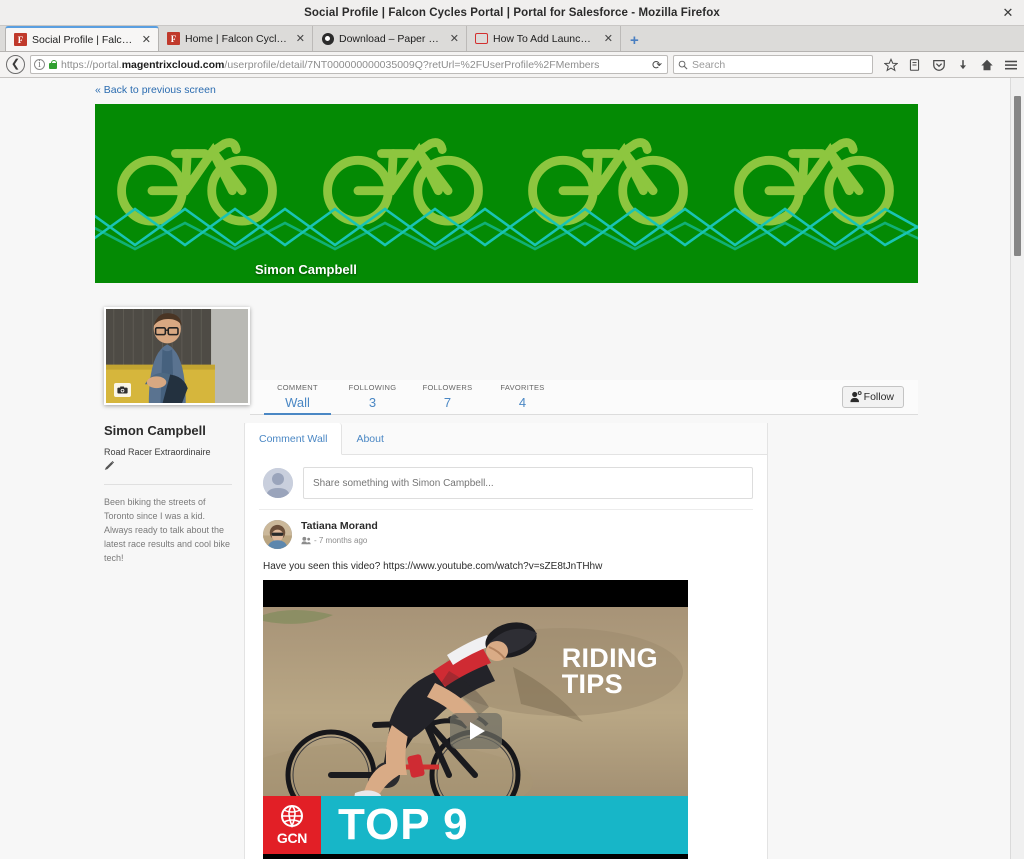 The image size is (1024, 859). Describe the element at coordinates (709, 64) in the screenshot. I see `search-placeholder: Search` at that location.